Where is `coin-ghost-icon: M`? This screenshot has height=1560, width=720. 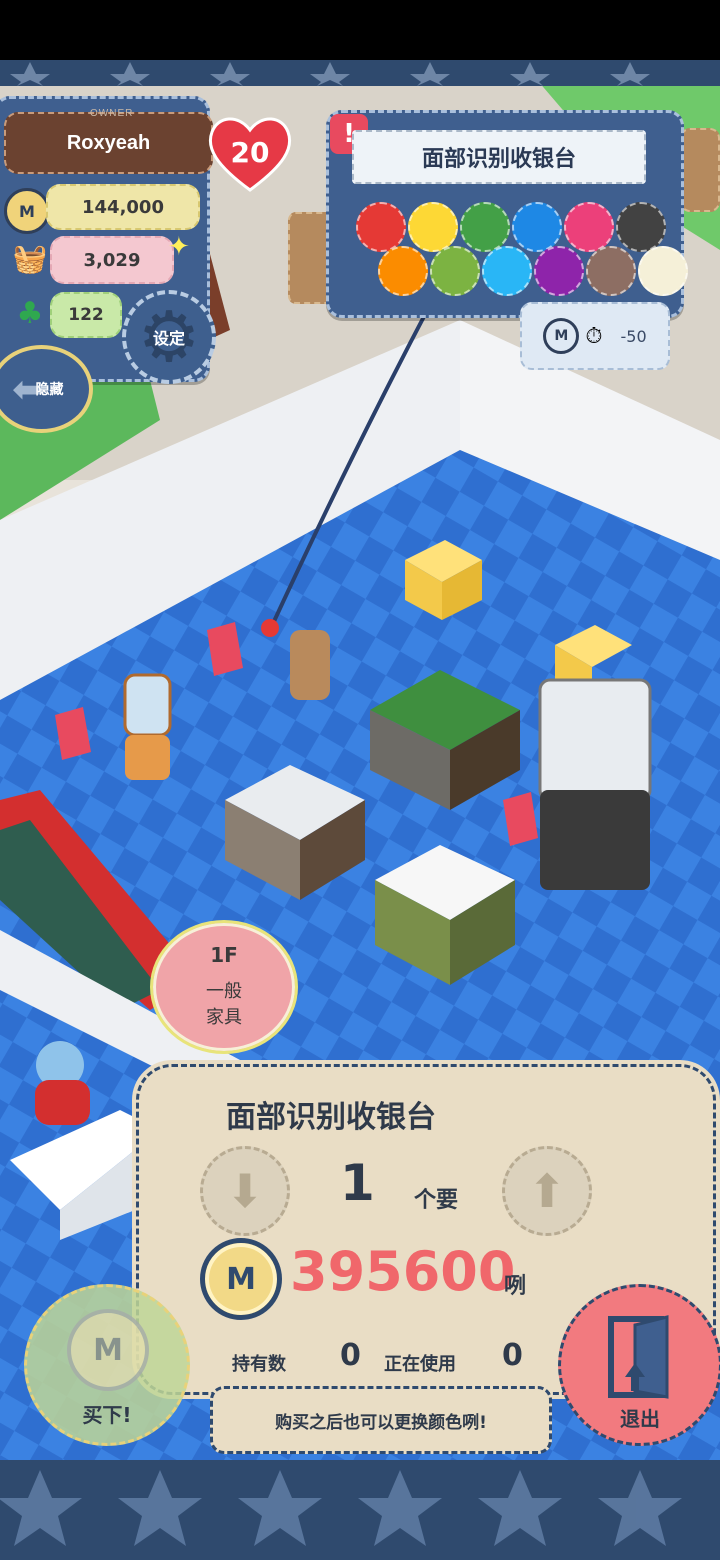 coin-ghost-icon: M is located at coordinates (108, 1350).